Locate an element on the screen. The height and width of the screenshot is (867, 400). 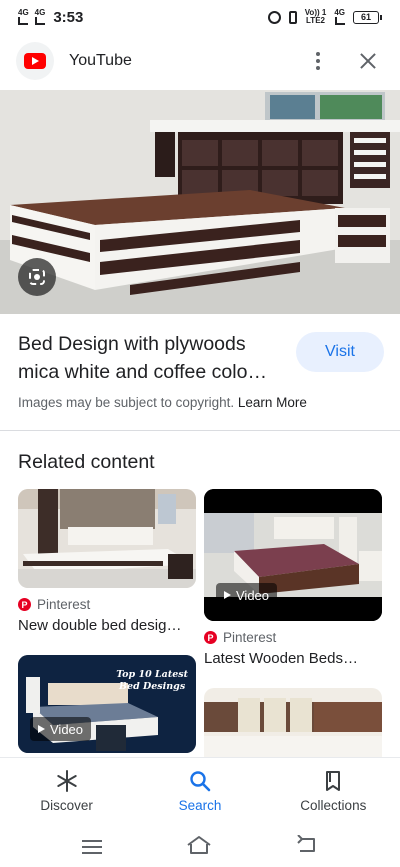
back-icon is located at coordinates (307, 846).